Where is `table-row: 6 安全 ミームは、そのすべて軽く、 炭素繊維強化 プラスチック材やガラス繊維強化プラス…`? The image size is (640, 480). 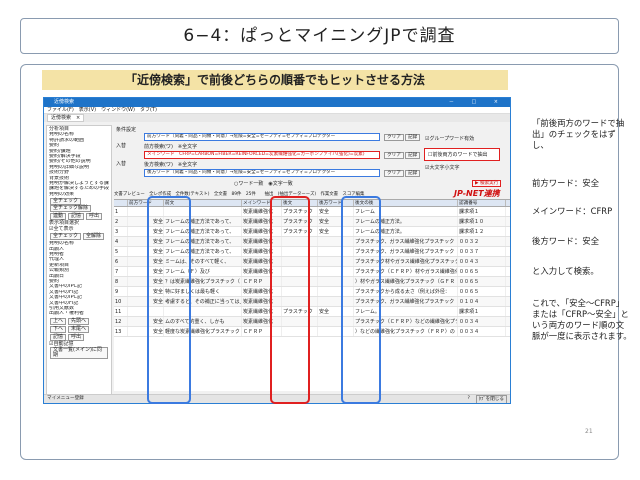
table-row: 6 安全 ミームは、そのすべて軽く、 炭素繊維強化 プラスチック材やガラス繊維強化プラス… is located at coordinates (312, 262).